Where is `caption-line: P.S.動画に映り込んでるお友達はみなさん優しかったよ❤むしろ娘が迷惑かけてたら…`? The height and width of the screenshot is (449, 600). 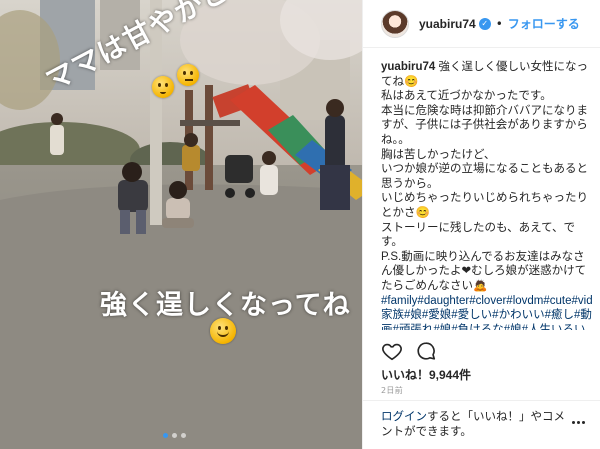
caption-line: P.S.動画に映り込んでるお友達はみなさん優しかったよ❤むしろ娘が迷惑かけてたら… is located at coordinates (484, 271).